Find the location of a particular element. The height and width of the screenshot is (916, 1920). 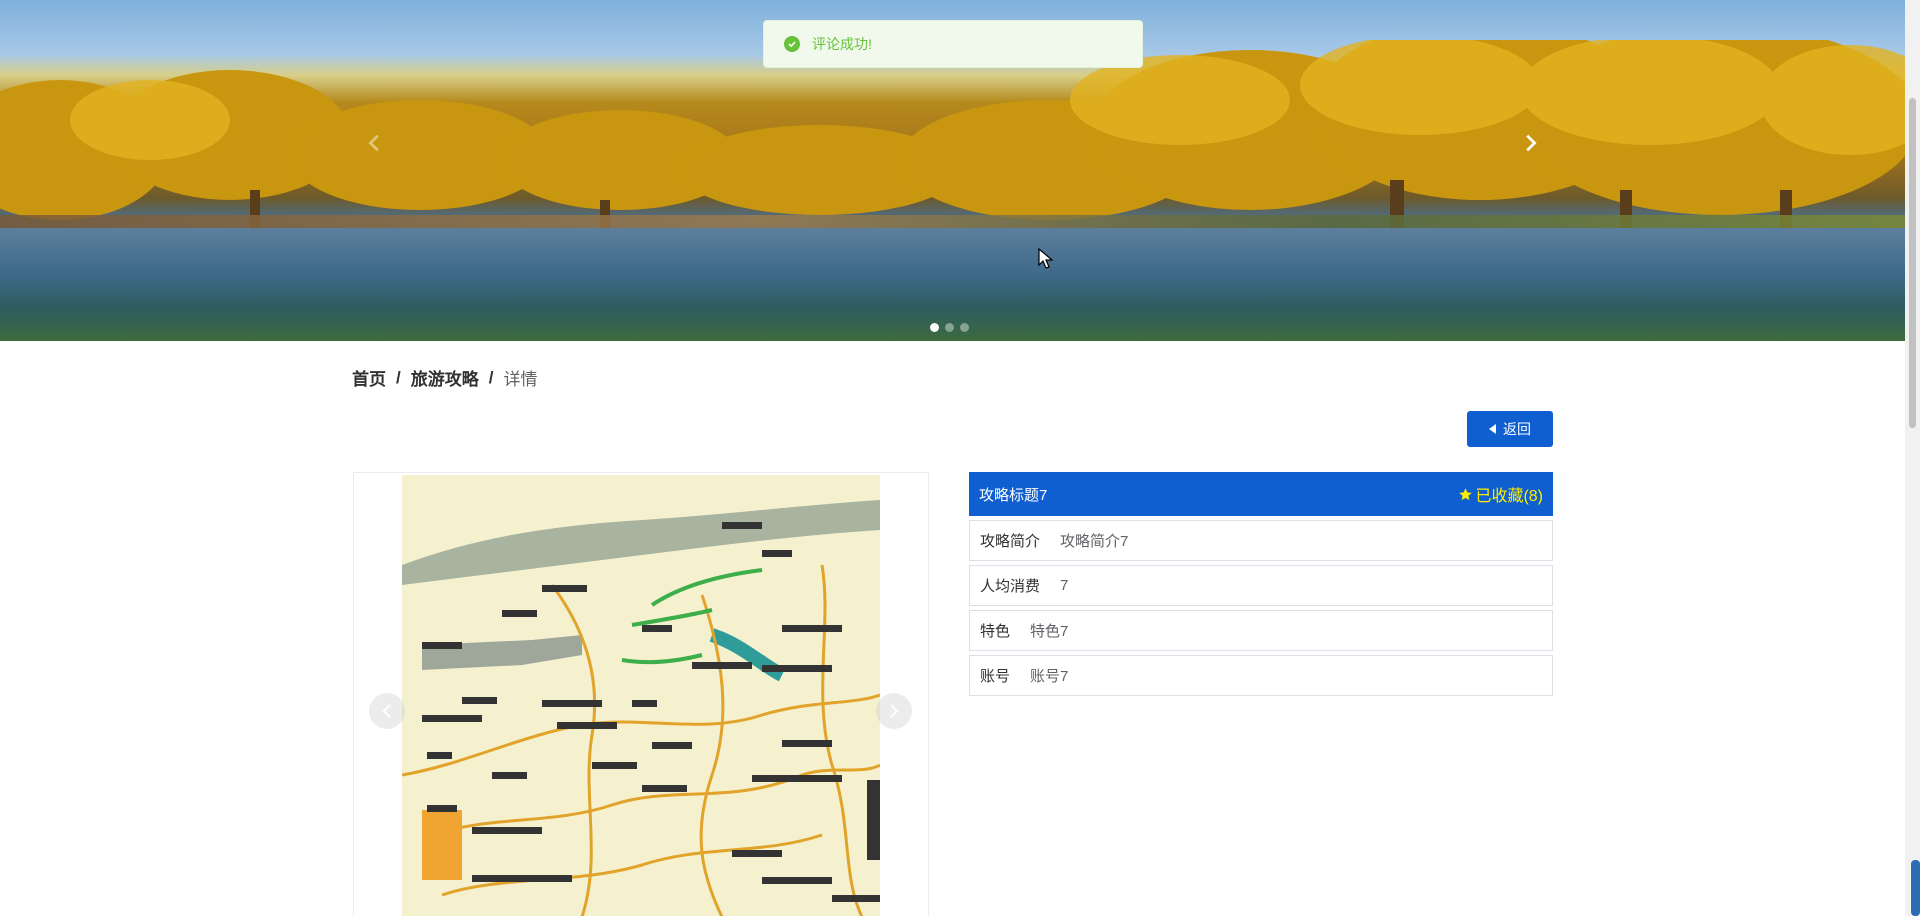

banner-indicators is located at coordinates (949, 327).